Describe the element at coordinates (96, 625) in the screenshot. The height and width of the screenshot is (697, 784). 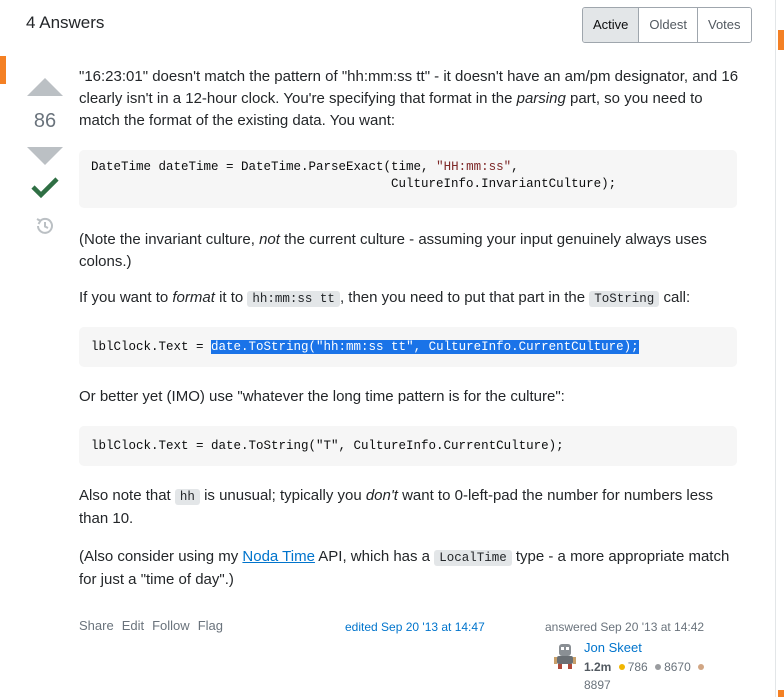
I see `share-link: Share` at that location.